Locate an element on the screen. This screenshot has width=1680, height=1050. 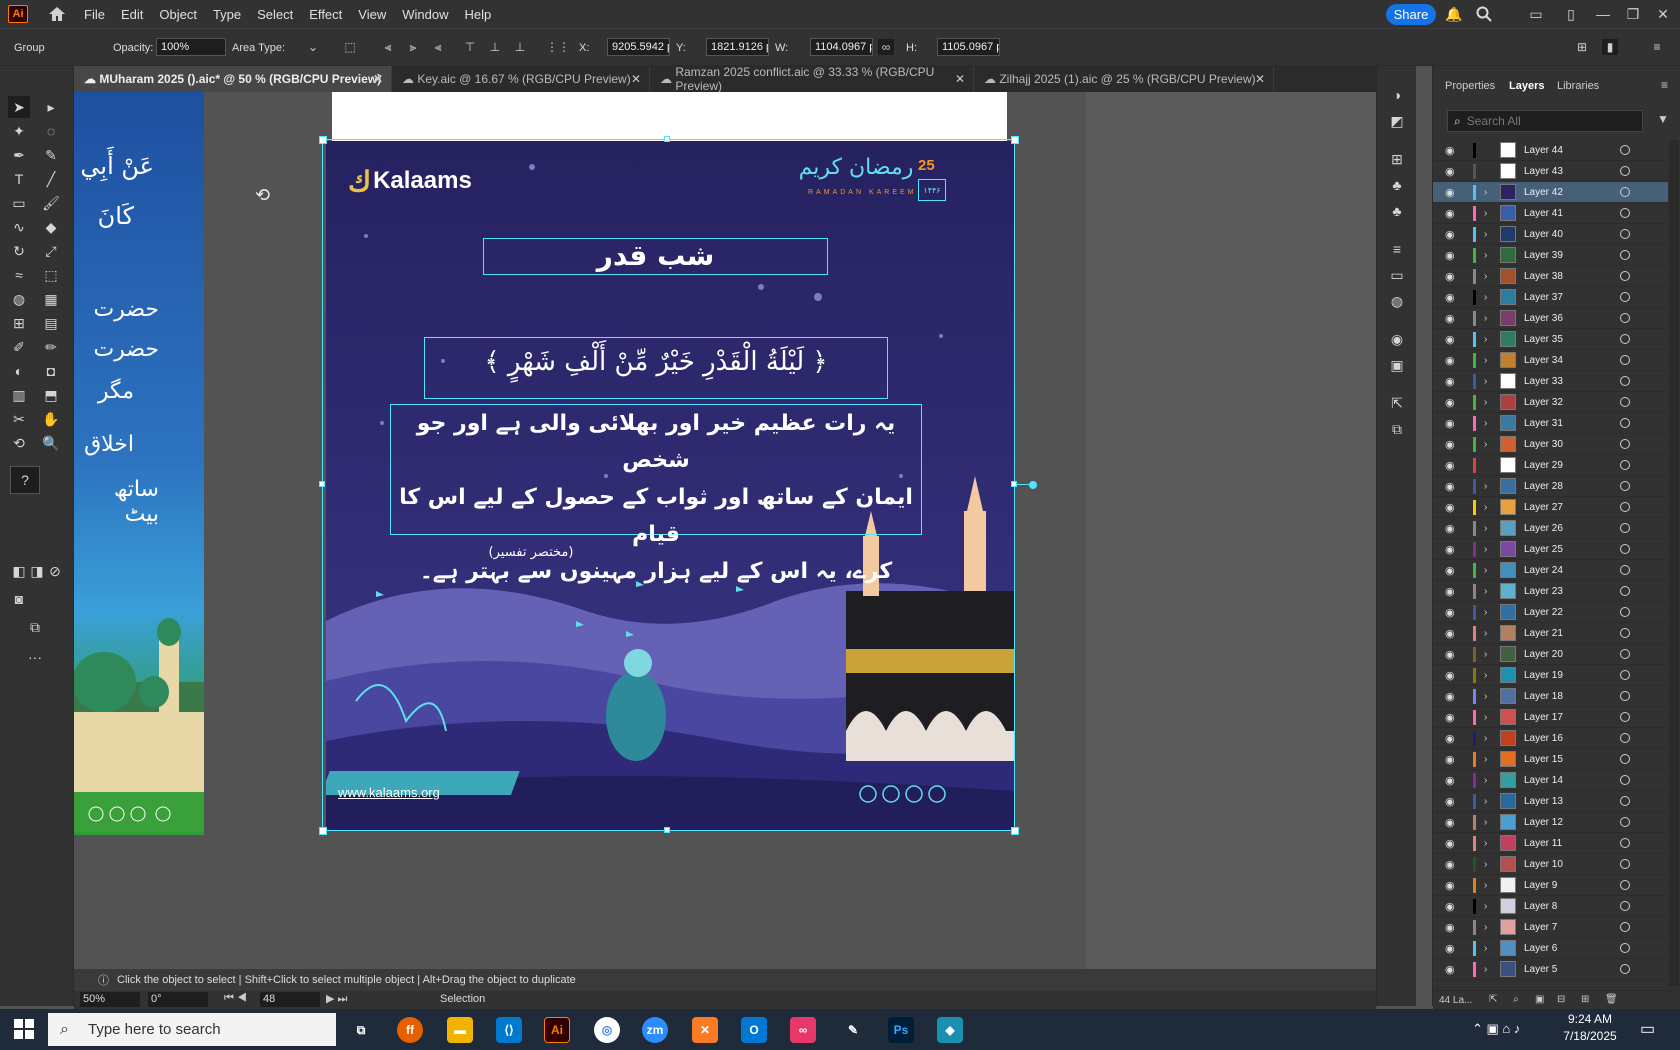
reference-point-icon: ⋮⋮ is located at coordinates (558, 47).